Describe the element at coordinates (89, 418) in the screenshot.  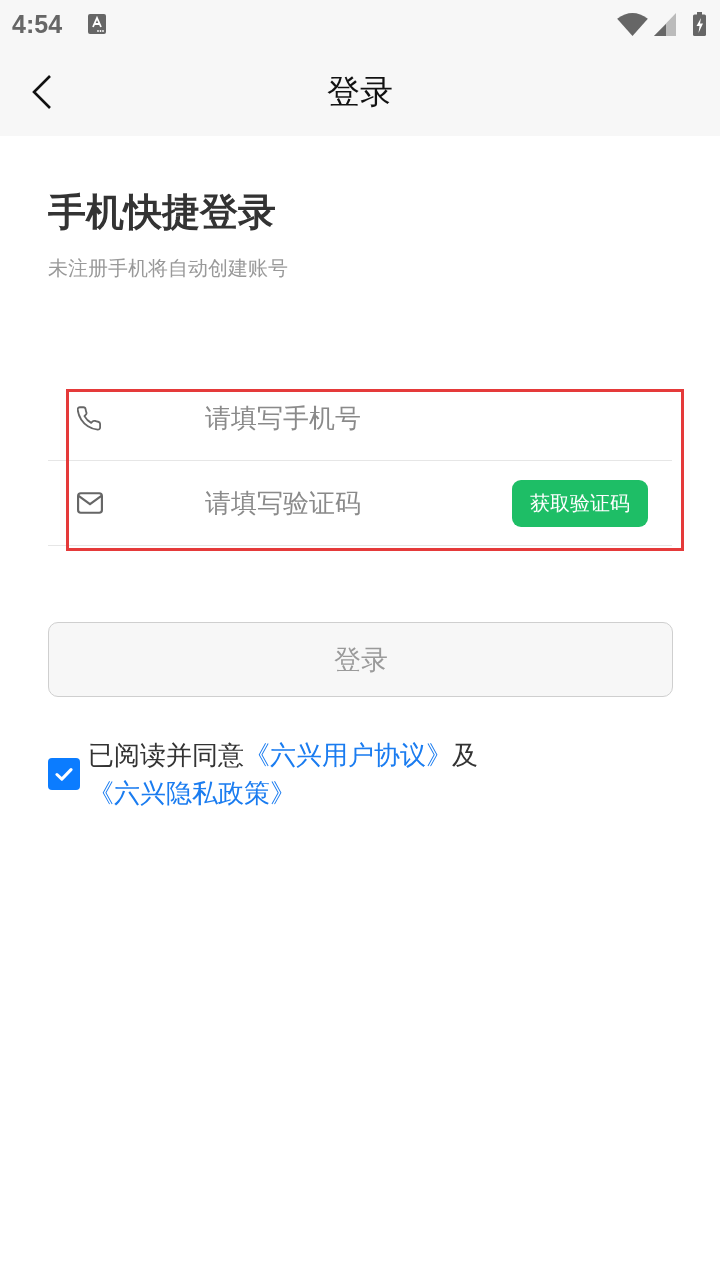
I see `phone-icon` at that location.